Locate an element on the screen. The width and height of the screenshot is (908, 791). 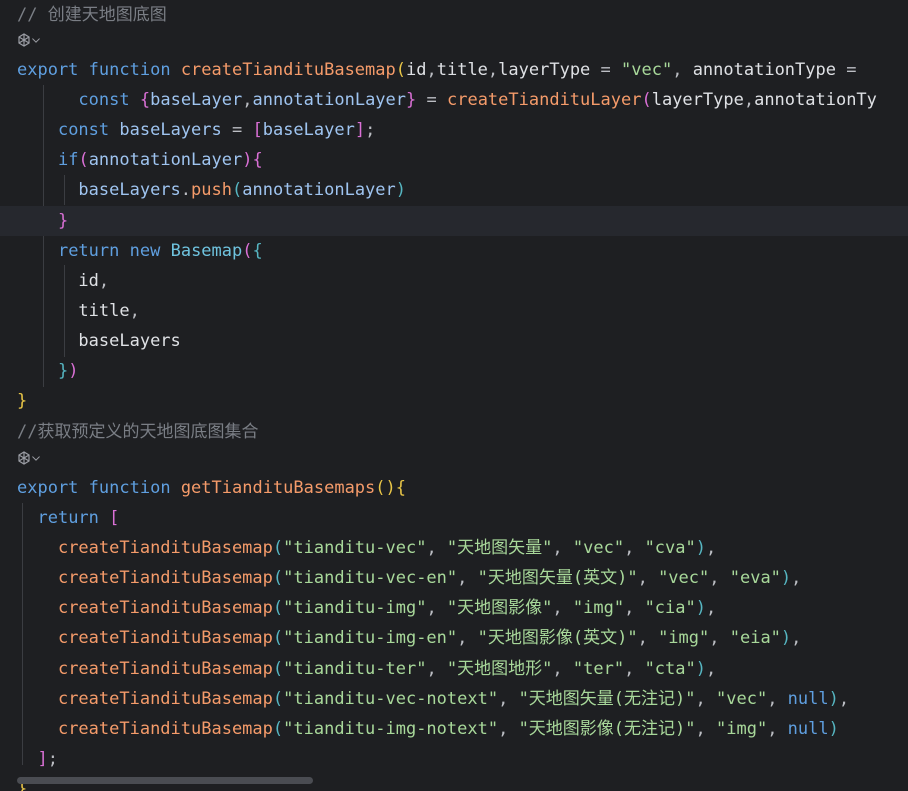
method-call: push is located at coordinates (211, 190).